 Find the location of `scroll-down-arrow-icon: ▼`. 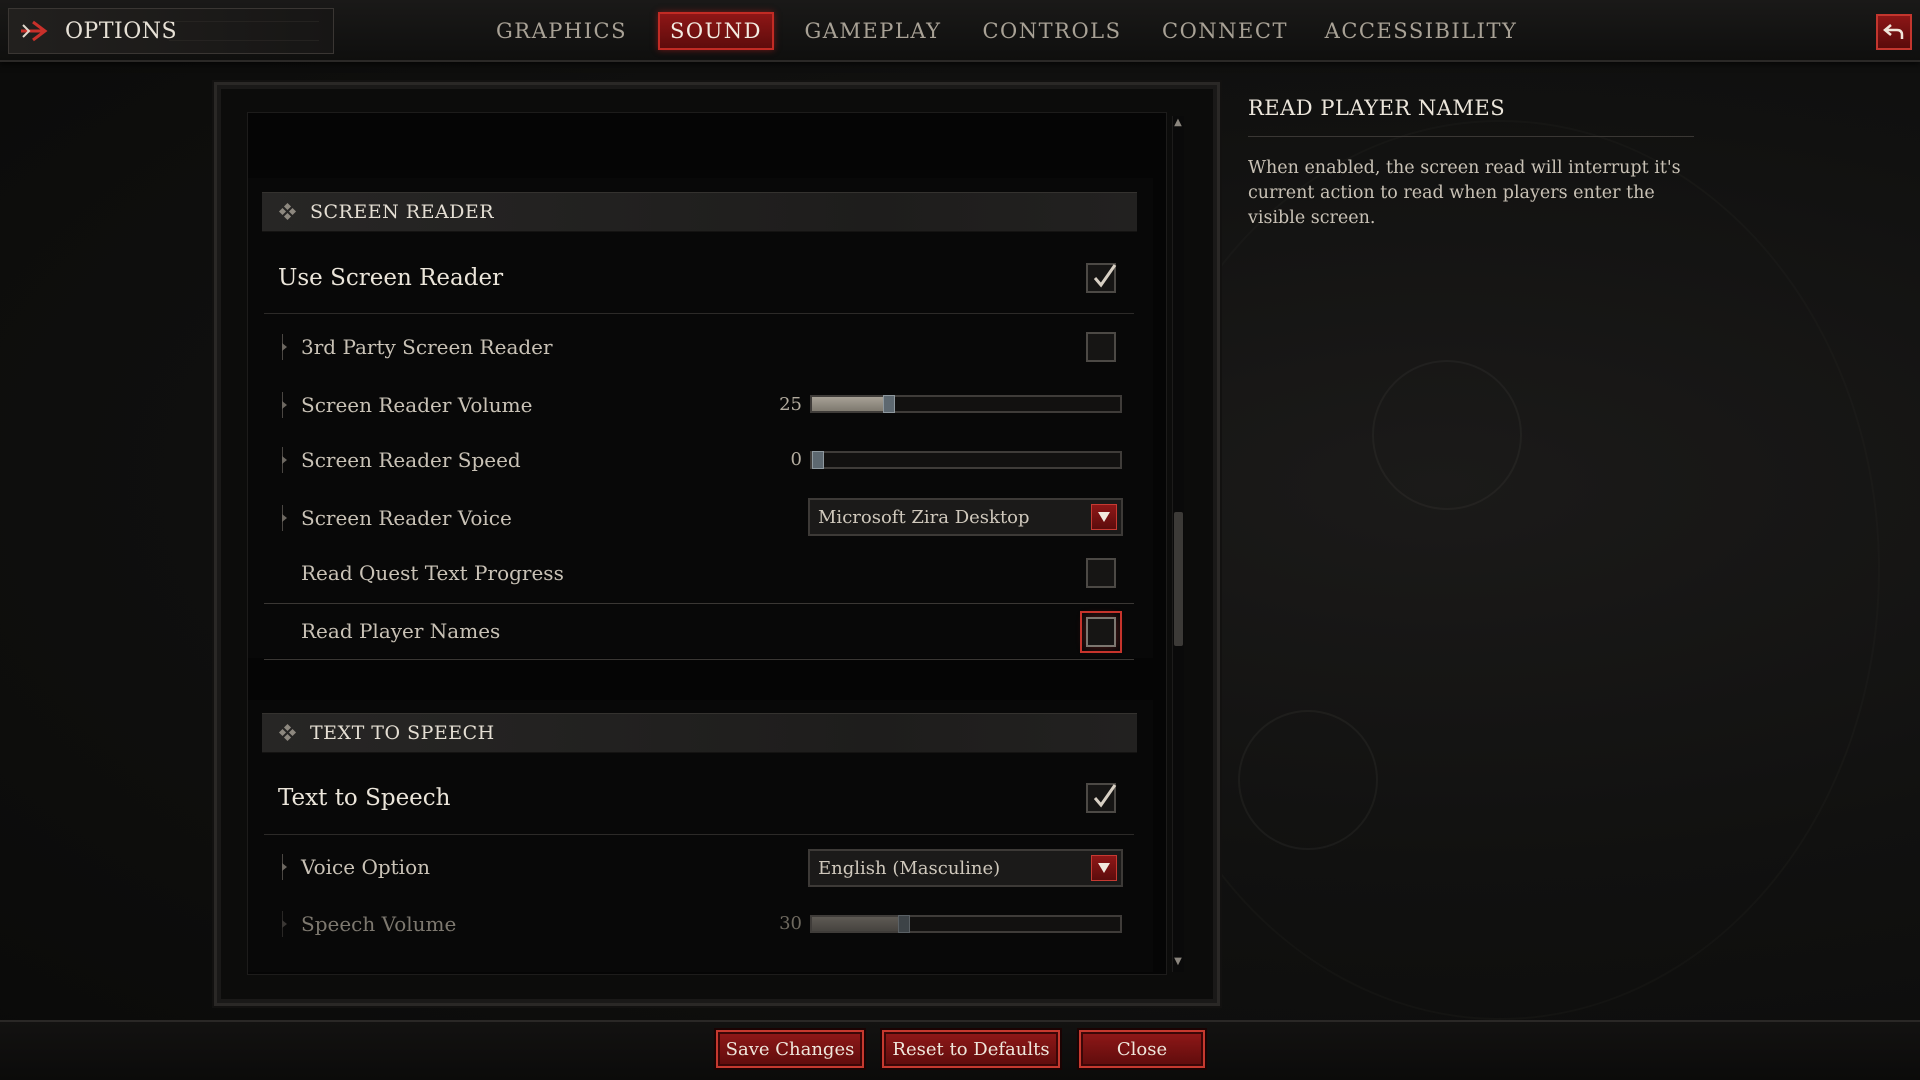

scroll-down-arrow-icon: ▼ is located at coordinates (1178, 962).